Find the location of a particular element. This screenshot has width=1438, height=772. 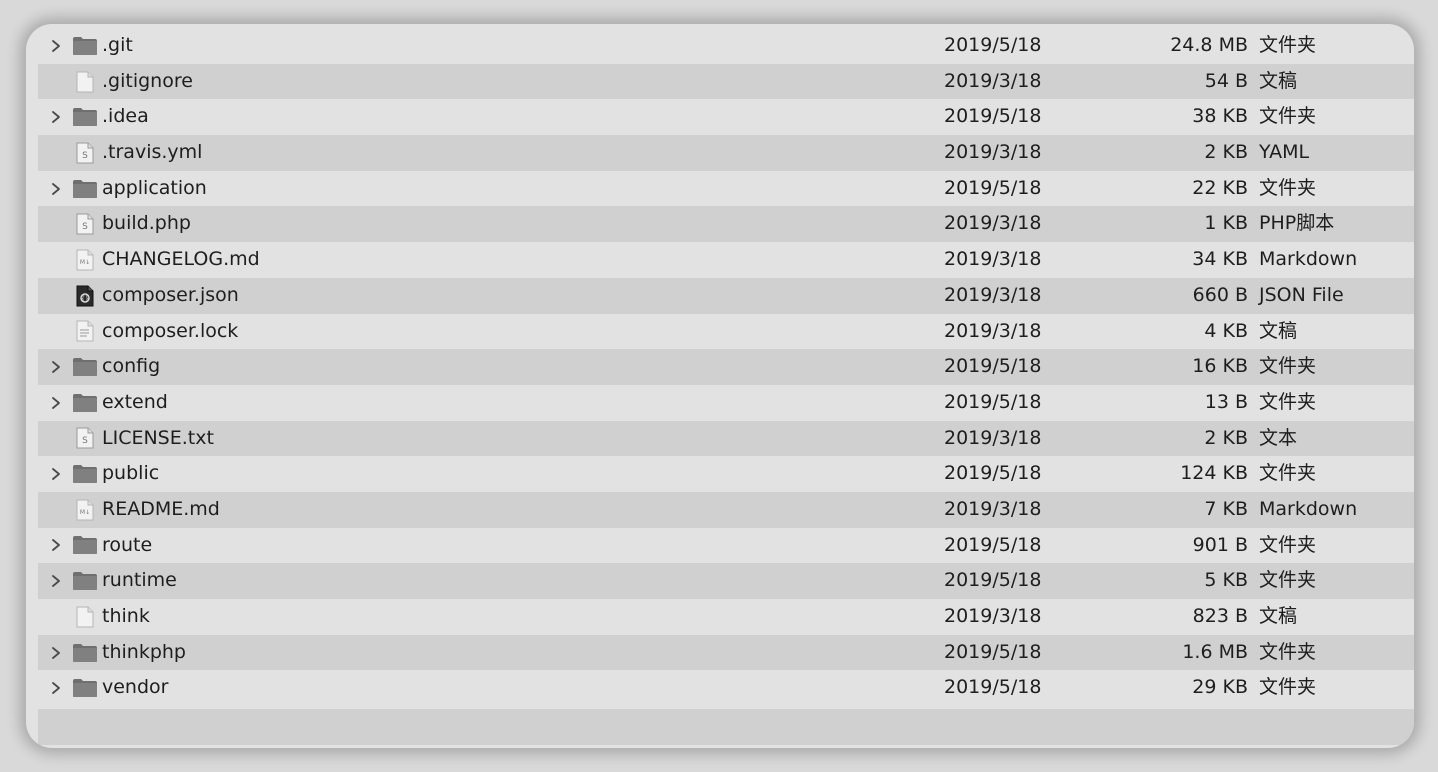

file-row: public 2019/5/18 124 KB 文件夹 is located at coordinates (720, 474).